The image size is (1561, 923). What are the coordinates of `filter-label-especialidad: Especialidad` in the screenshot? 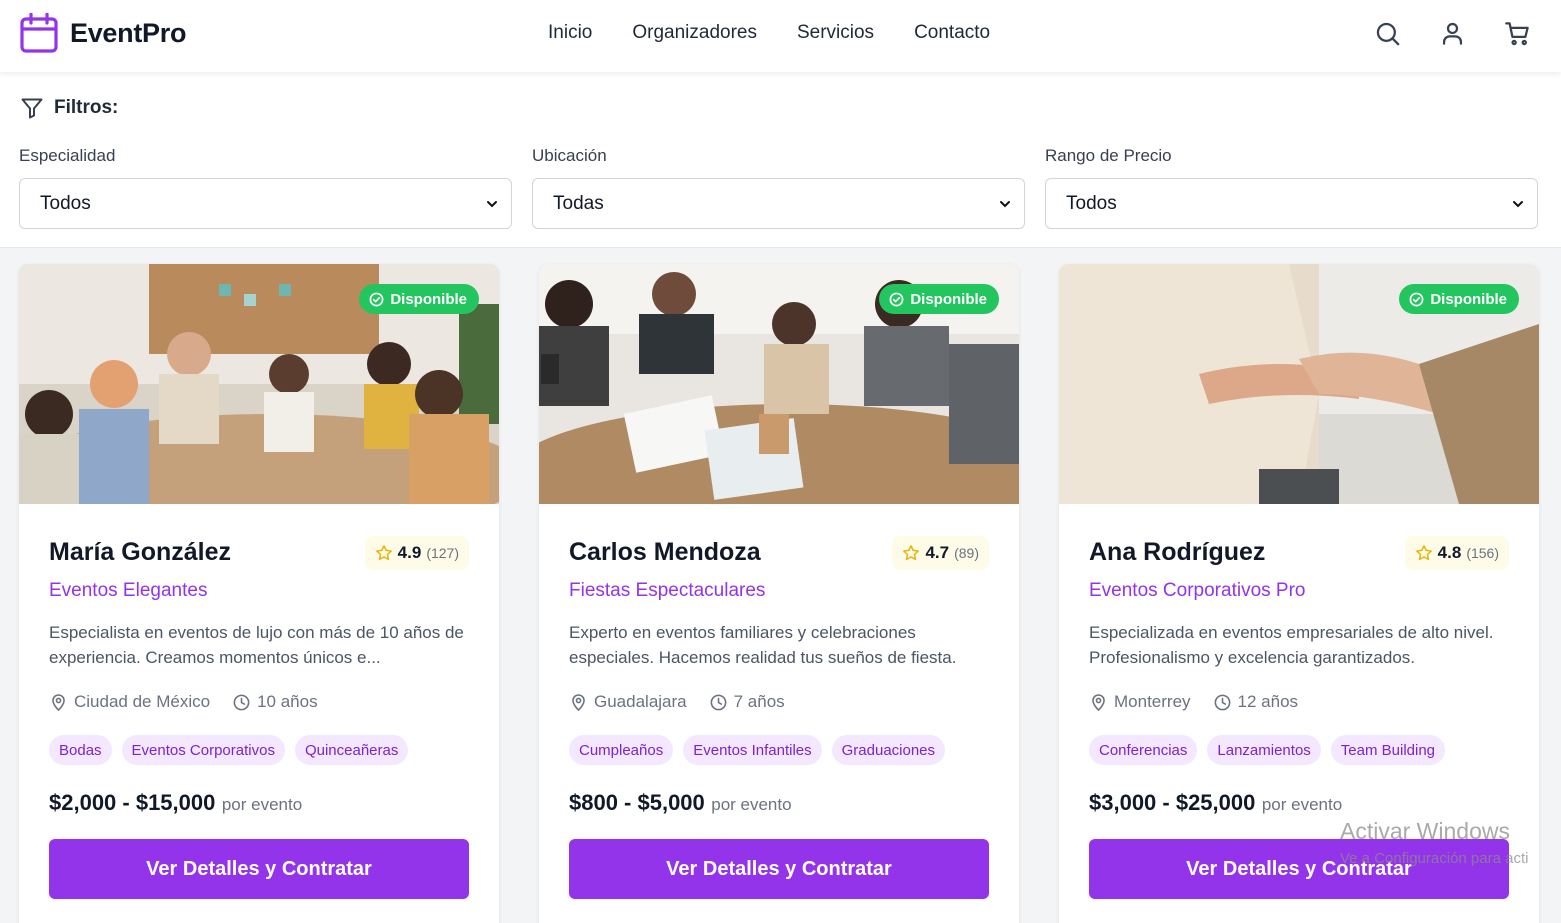 It's located at (67, 155).